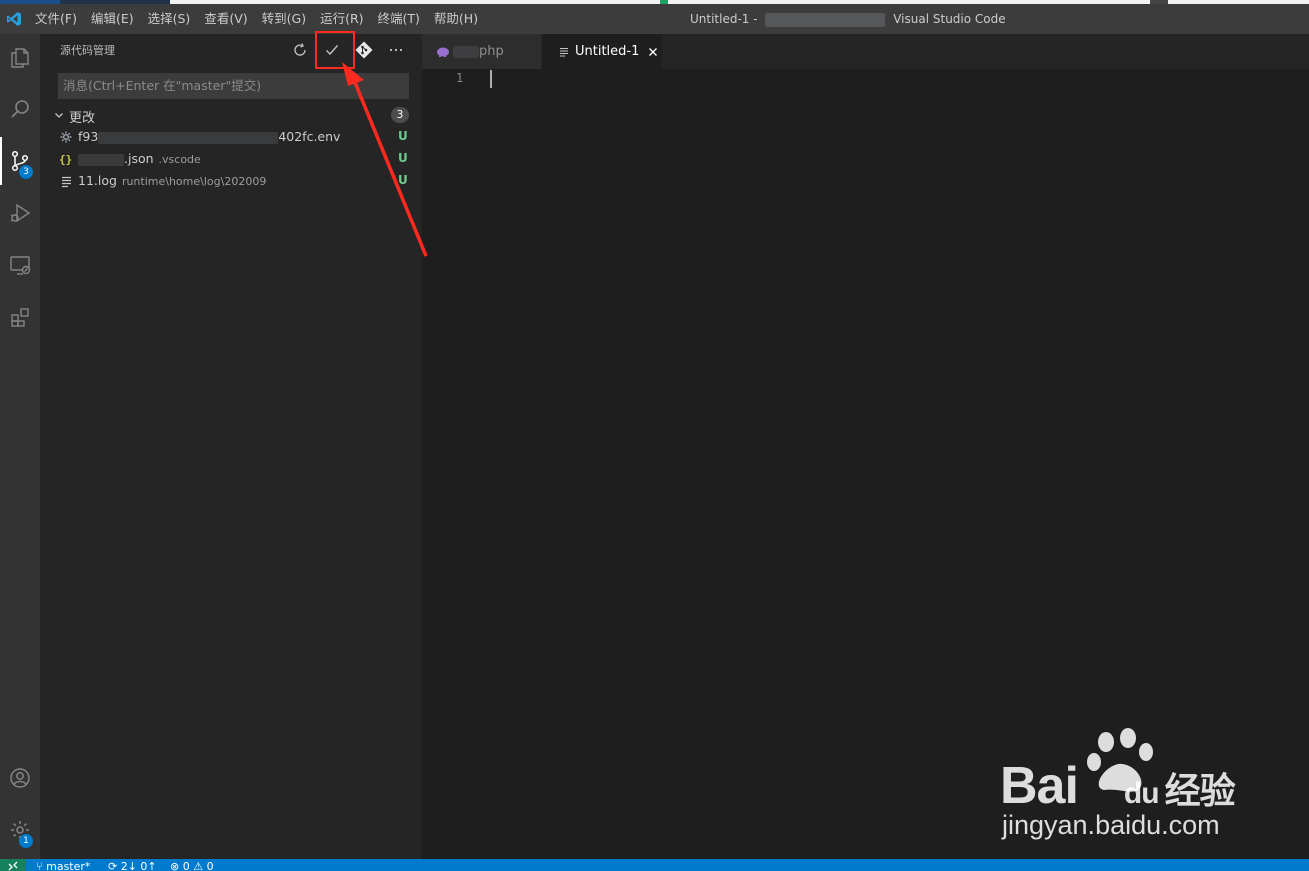 Image resolution: width=1309 pixels, height=871 pixels. Describe the element at coordinates (654, 865) in the screenshot. I see `status-bar: ⑂ master* ⟳ 2↓ 0↑ ⊗ 0 ⚠ 0` at that location.